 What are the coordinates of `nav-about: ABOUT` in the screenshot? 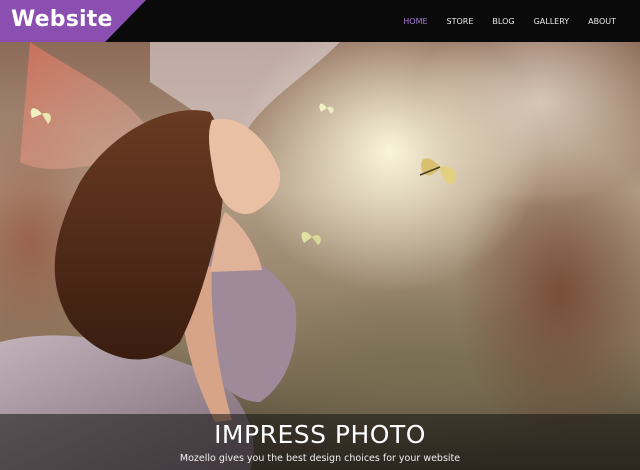 It's located at (602, 21).